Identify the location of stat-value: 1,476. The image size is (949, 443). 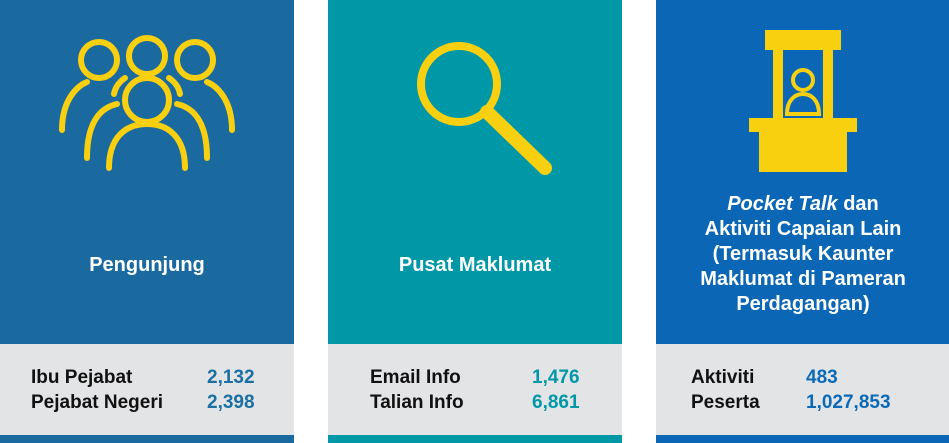
(556, 377).